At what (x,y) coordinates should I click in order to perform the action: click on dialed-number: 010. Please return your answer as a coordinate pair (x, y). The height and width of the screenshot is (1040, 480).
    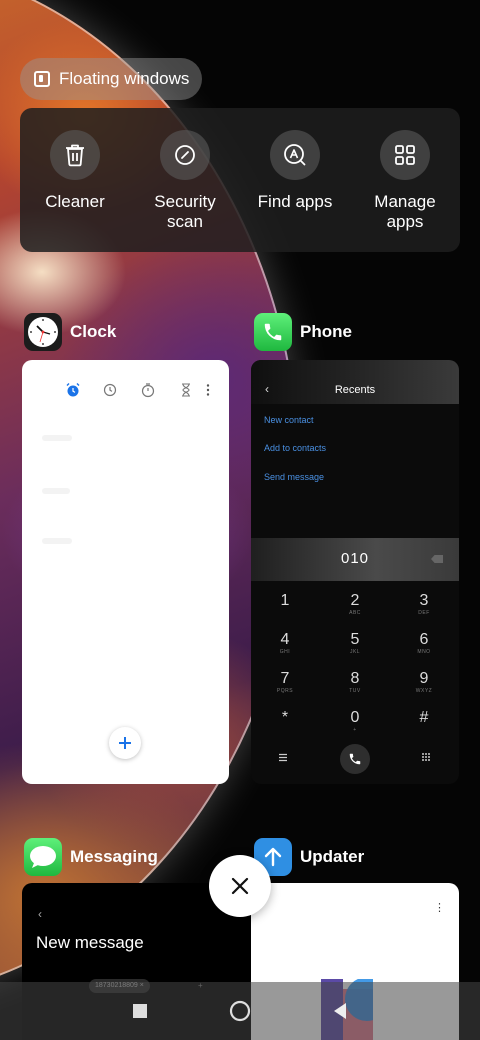
    Looking at the image, I should click on (355, 558).